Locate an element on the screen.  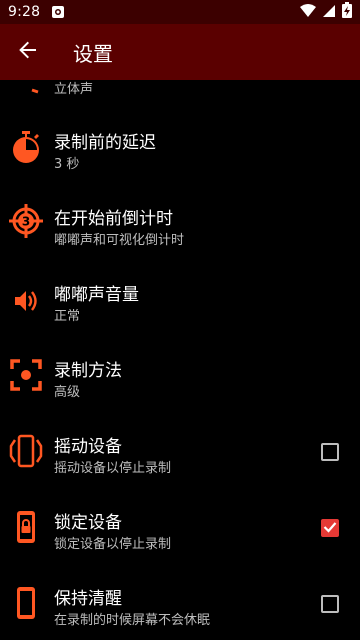
settings-item-subtitle: 在录制的时候屏幕不会休眠 is located at coordinates (132, 620).